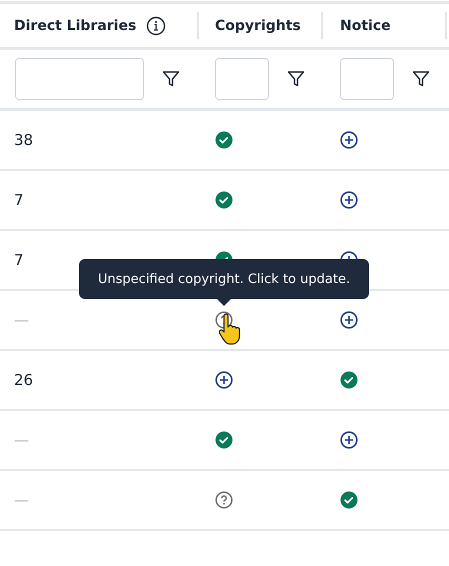 The image size is (449, 566). I want to click on column-header: Direct Libraries, so click(75, 26).